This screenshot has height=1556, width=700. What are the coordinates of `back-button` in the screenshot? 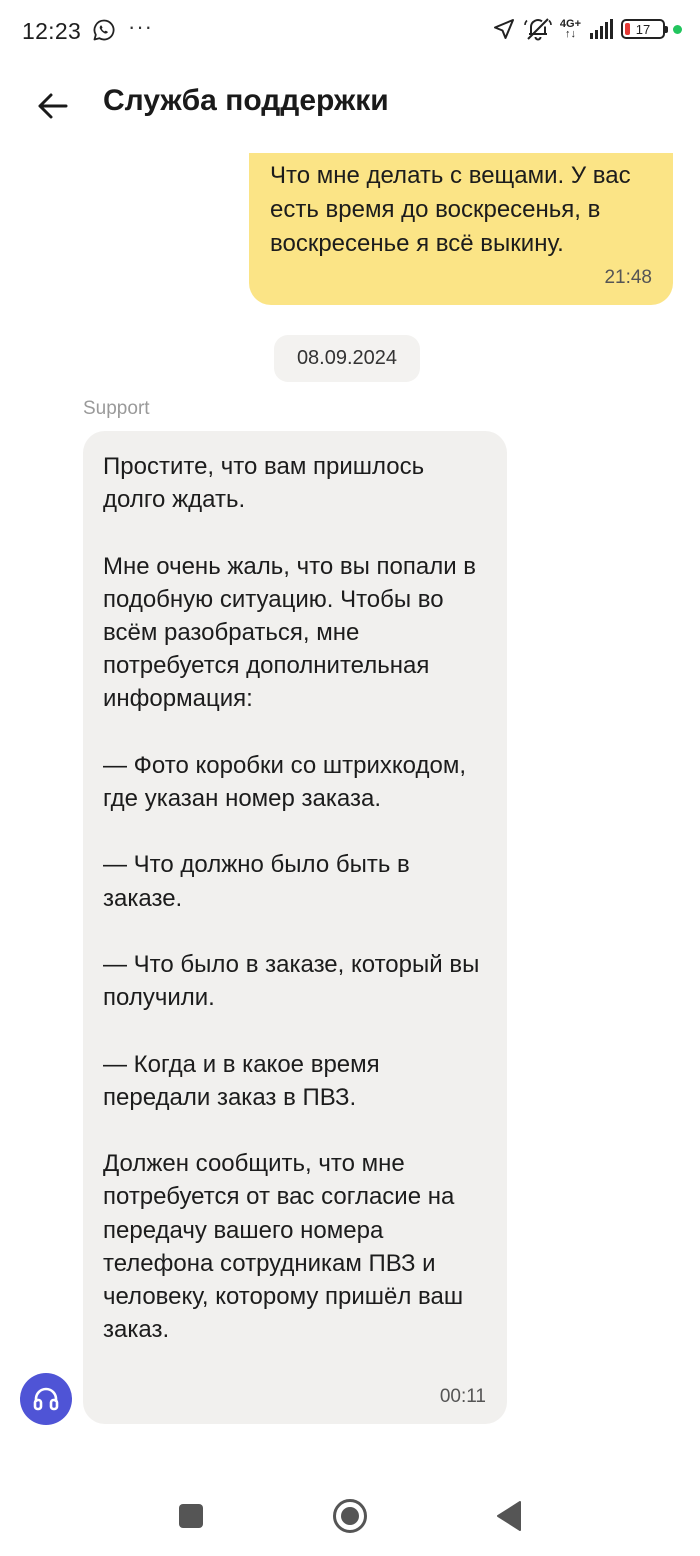 It's located at (52, 106).